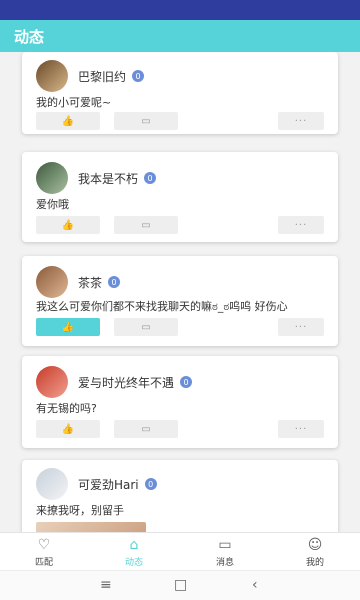 Image resolution: width=360 pixels, height=600 pixels. Describe the element at coordinates (180, 496) in the screenshot. I see `post-card: 可爱劲Hari 0 来撩我呀，别留手` at that location.